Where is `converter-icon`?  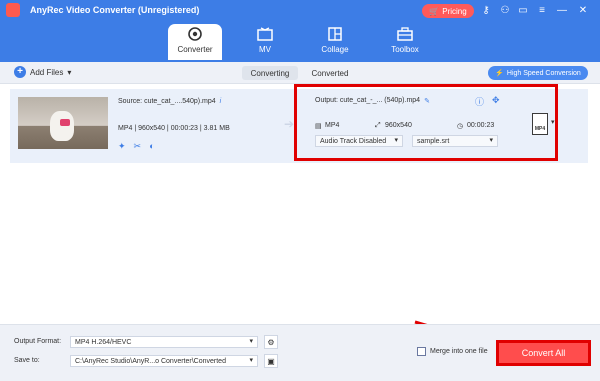
converter-icon is located at coordinates (195, 34).